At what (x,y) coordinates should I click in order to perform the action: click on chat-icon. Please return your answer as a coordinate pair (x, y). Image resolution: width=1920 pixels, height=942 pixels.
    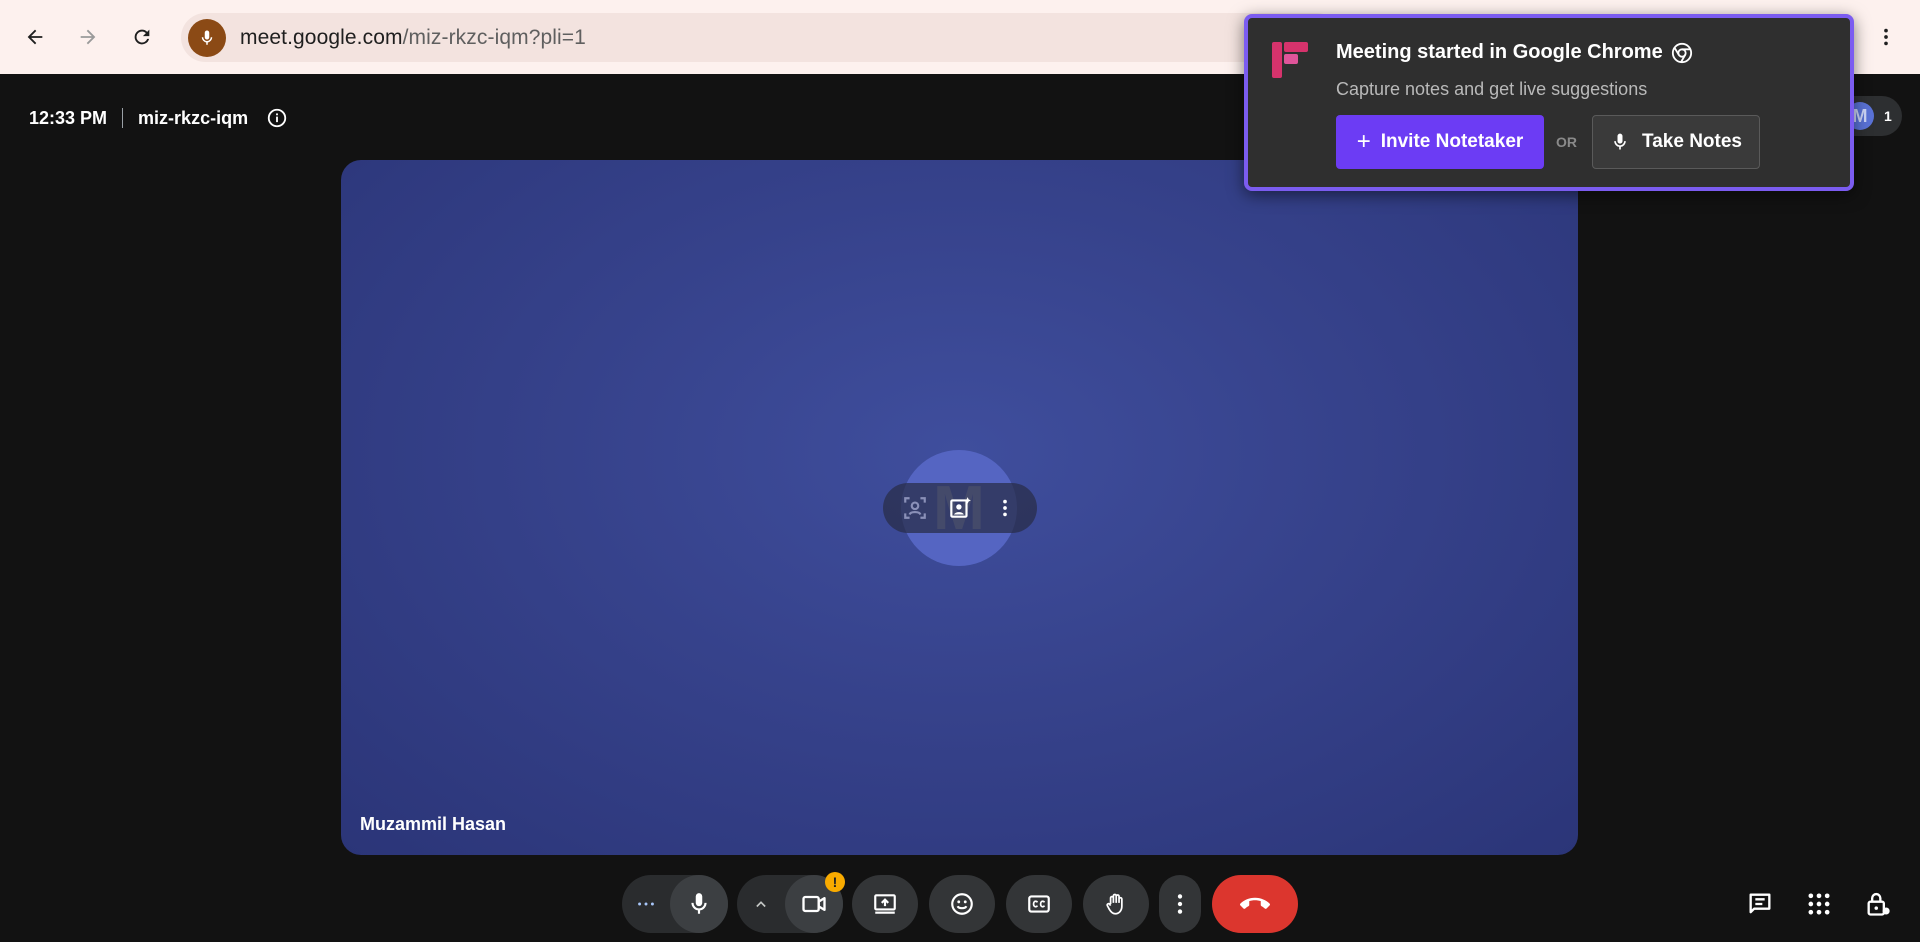
    Looking at the image, I should click on (1760, 903).